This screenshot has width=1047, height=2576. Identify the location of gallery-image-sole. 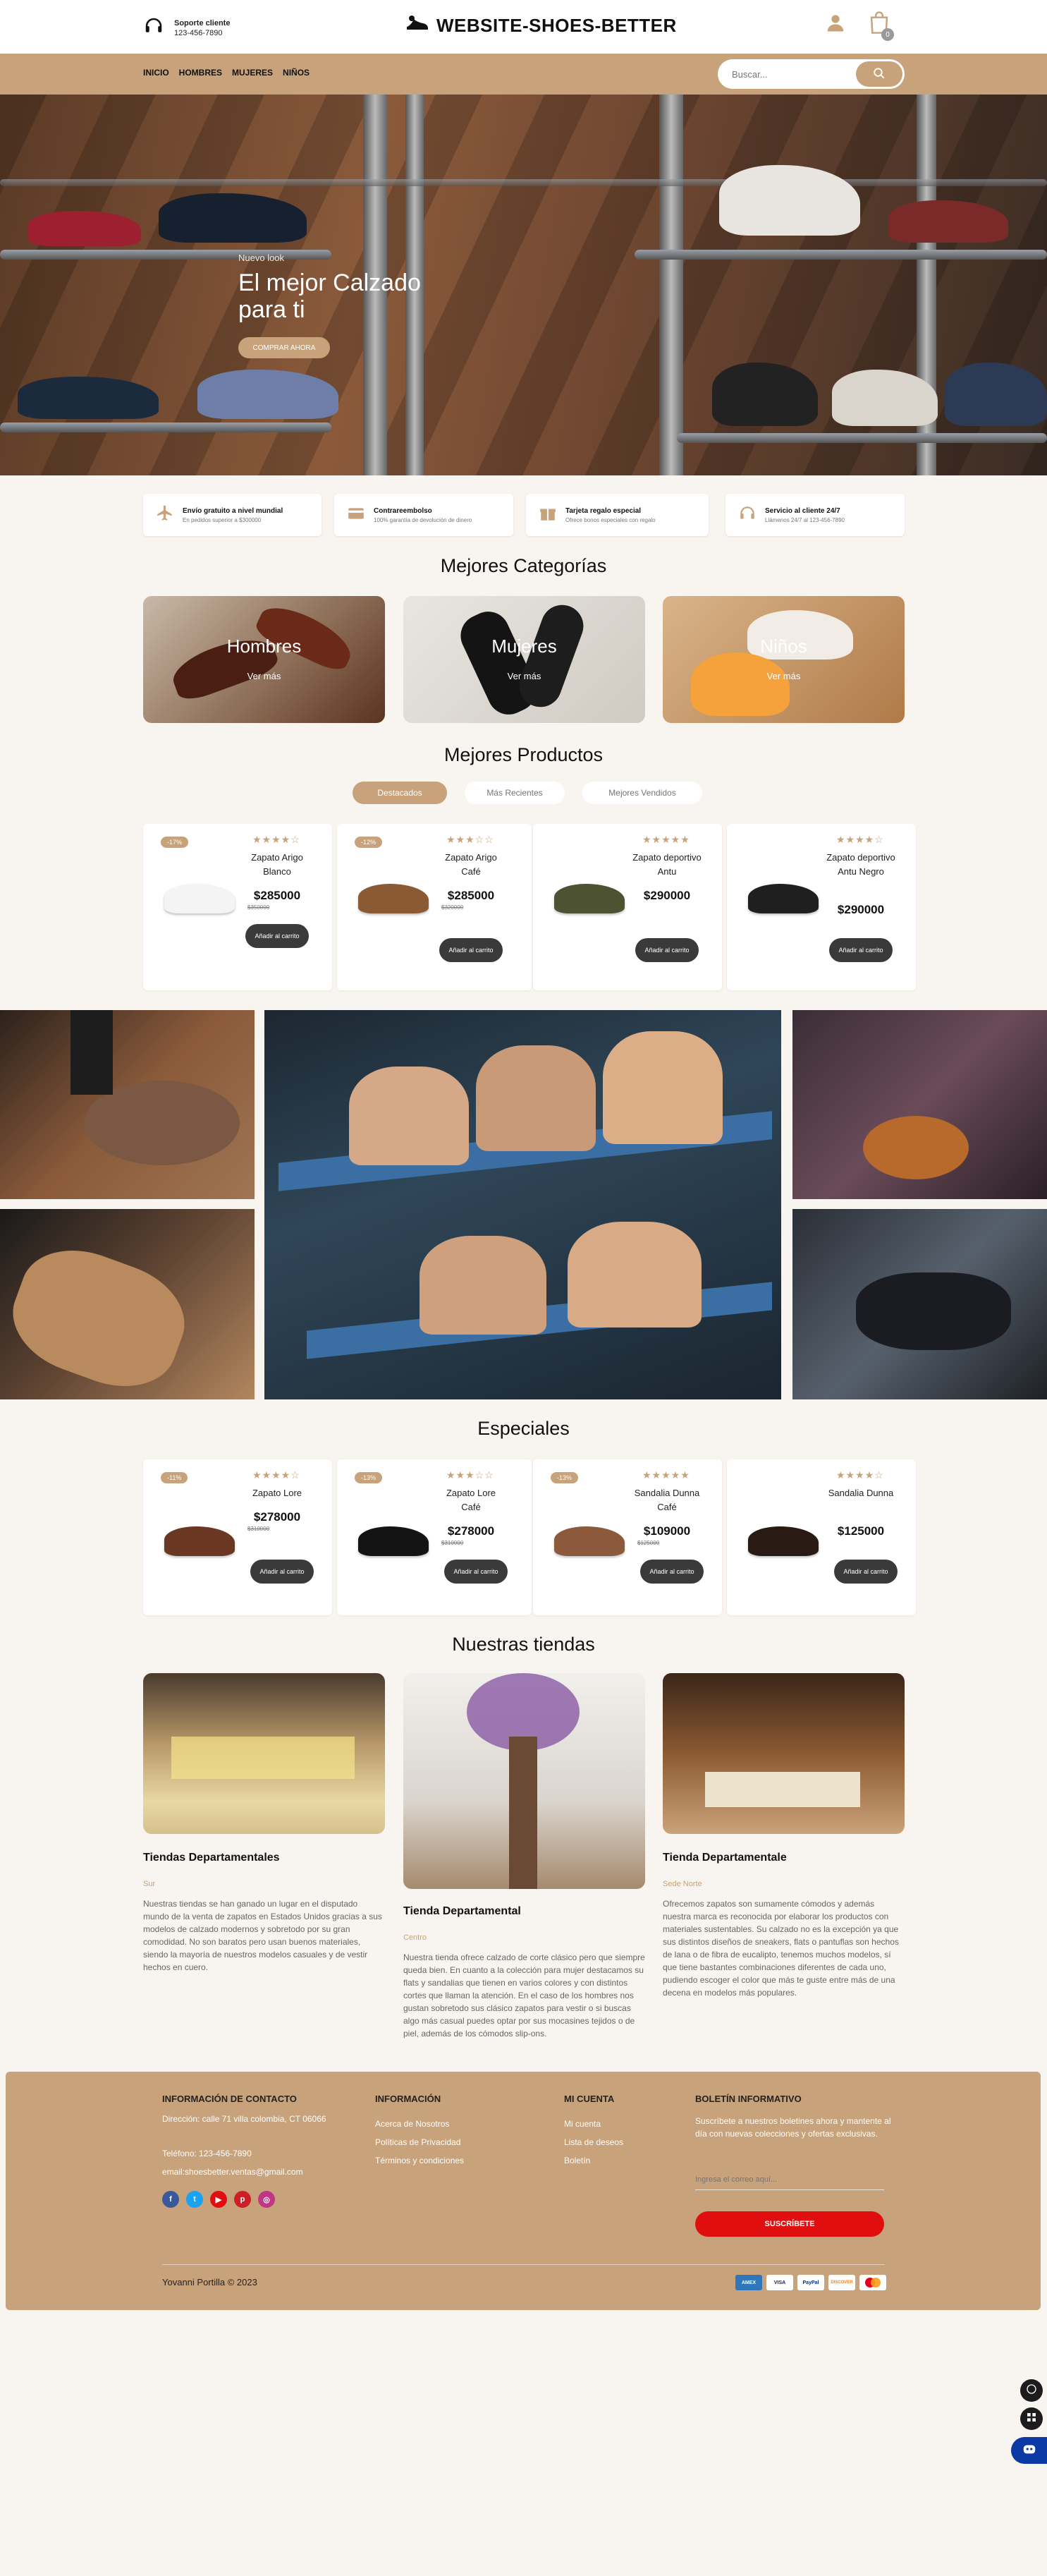
(128, 1304).